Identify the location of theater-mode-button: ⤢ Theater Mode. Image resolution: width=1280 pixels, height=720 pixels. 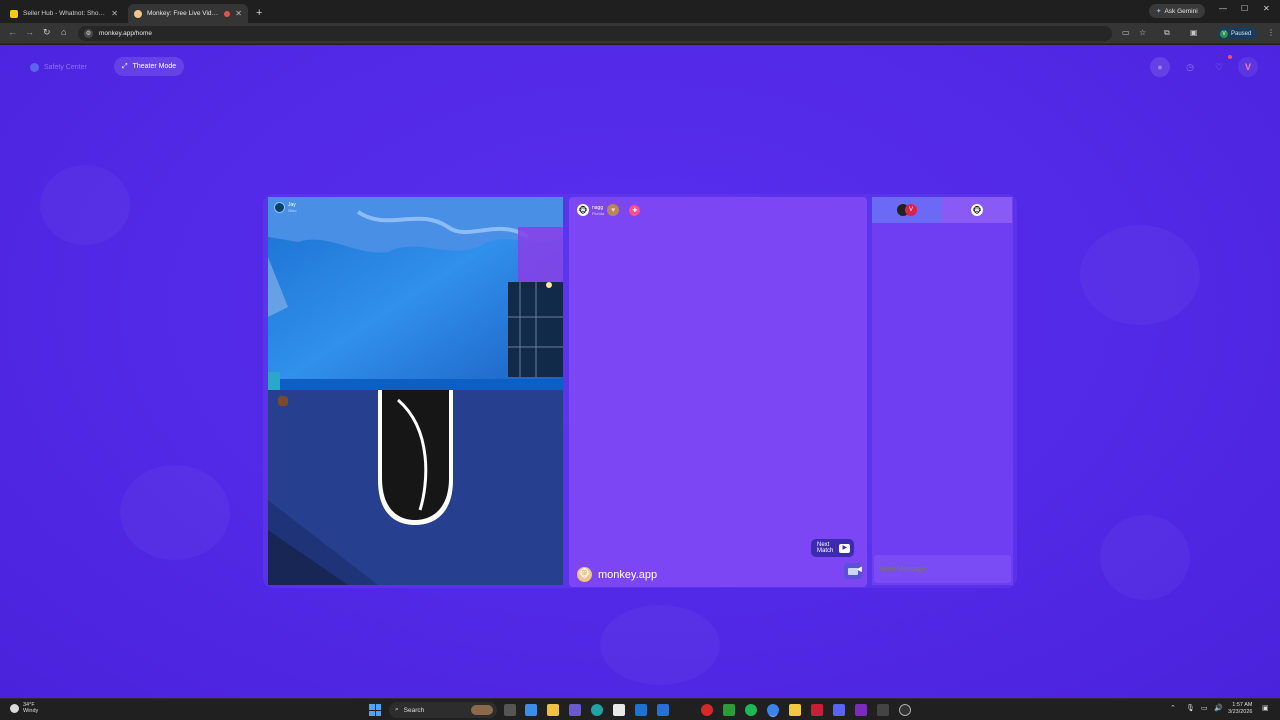
(149, 66).